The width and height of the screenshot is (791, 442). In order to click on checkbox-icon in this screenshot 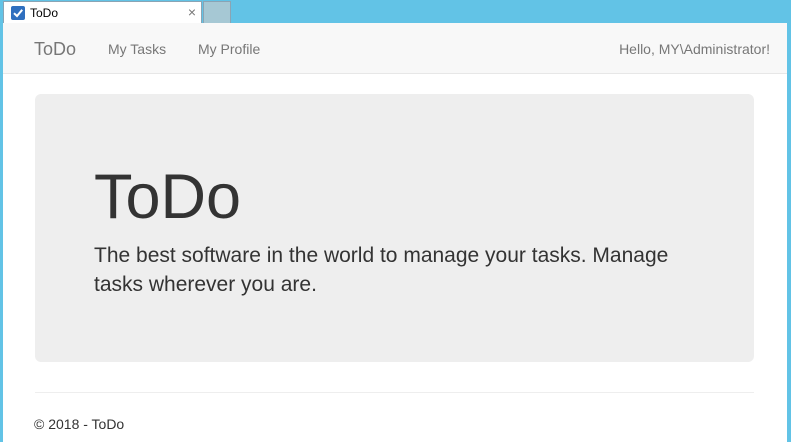, I will do `click(18, 13)`.